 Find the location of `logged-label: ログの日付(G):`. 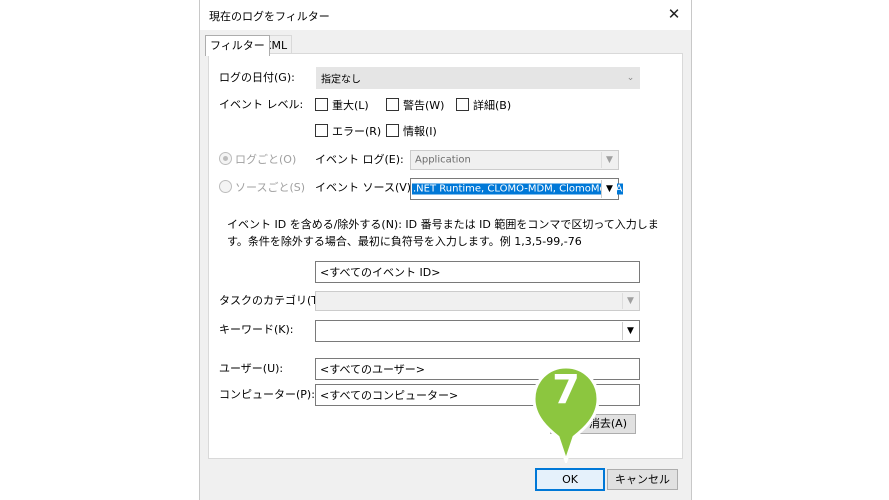

logged-label: ログの日付(G): is located at coordinates (257, 77).